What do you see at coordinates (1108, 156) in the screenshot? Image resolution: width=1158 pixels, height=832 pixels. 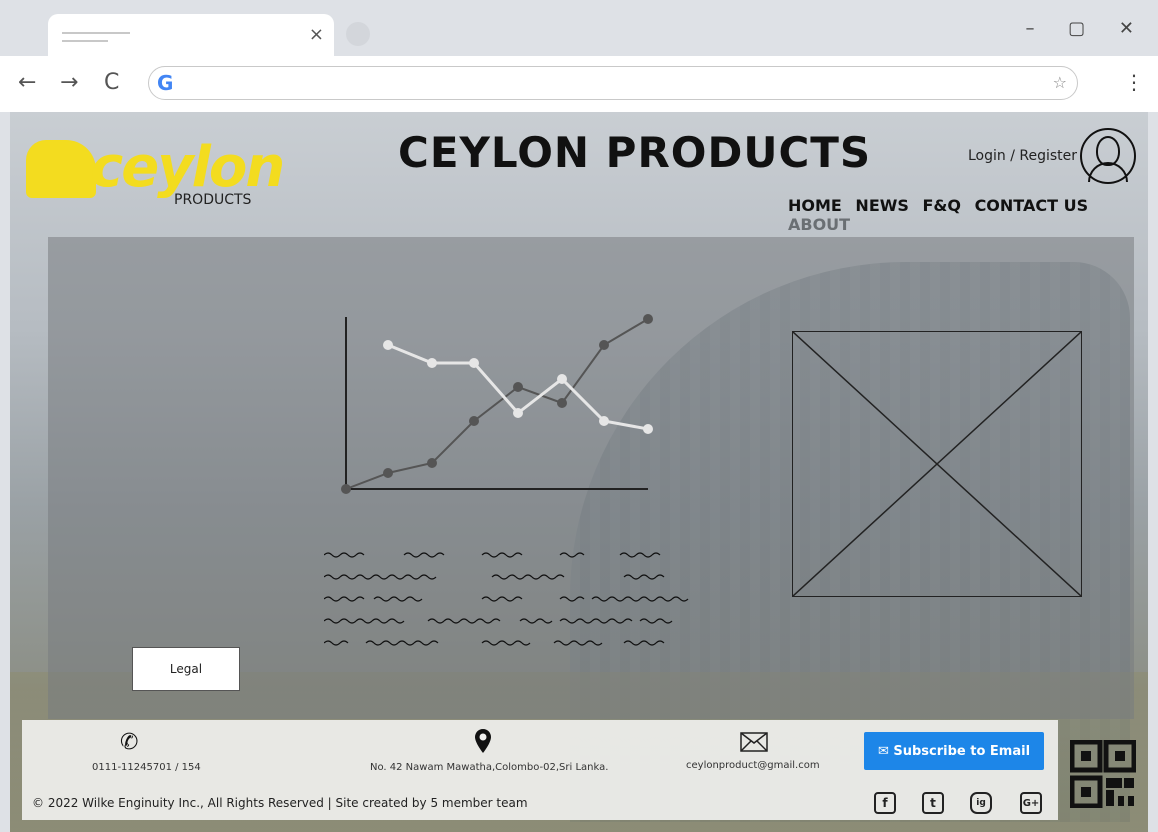 I see `user-avatar-icon` at bounding box center [1108, 156].